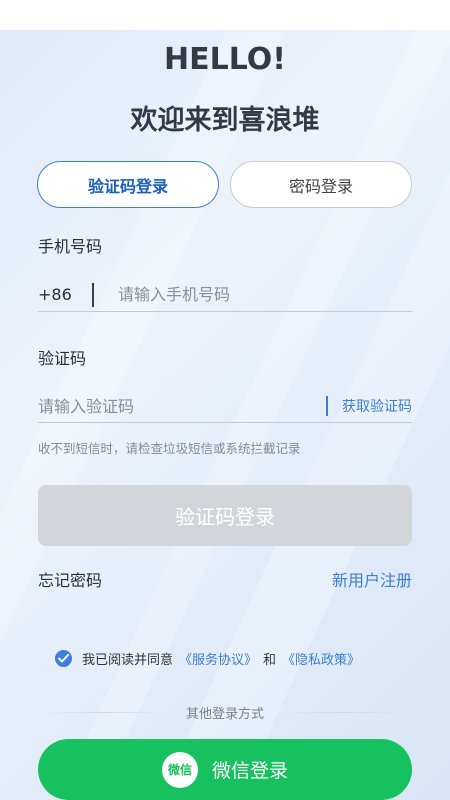 Image resolution: width=450 pixels, height=800 pixels. Describe the element at coordinates (321, 184) in the screenshot. I see `tab-password-login: 密码登录` at that location.